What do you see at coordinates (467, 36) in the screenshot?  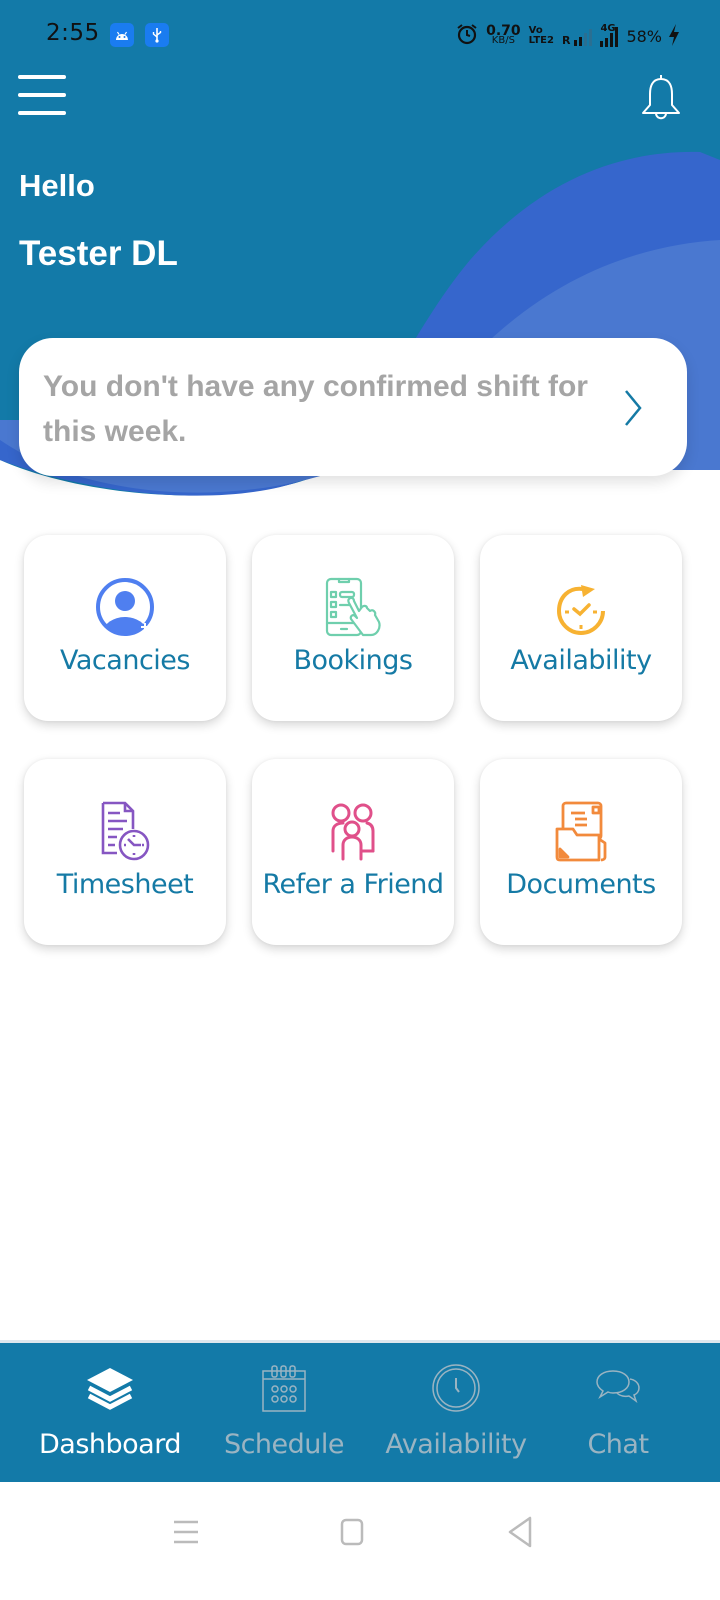 I see `alarm-icon` at bounding box center [467, 36].